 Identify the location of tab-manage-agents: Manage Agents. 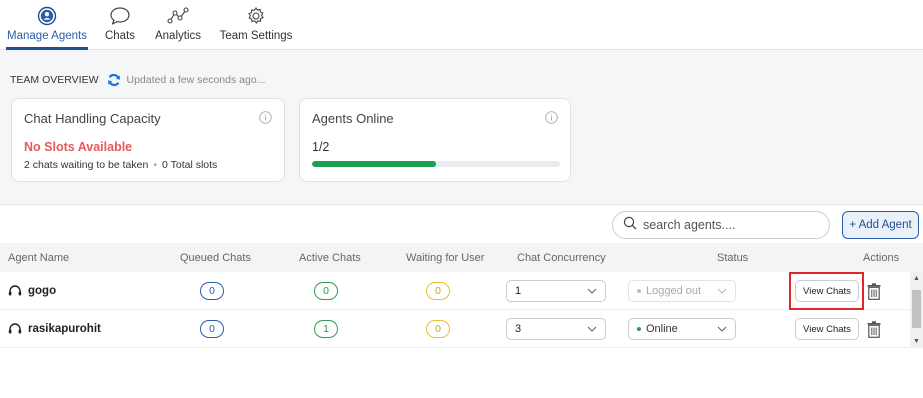
(47, 25).